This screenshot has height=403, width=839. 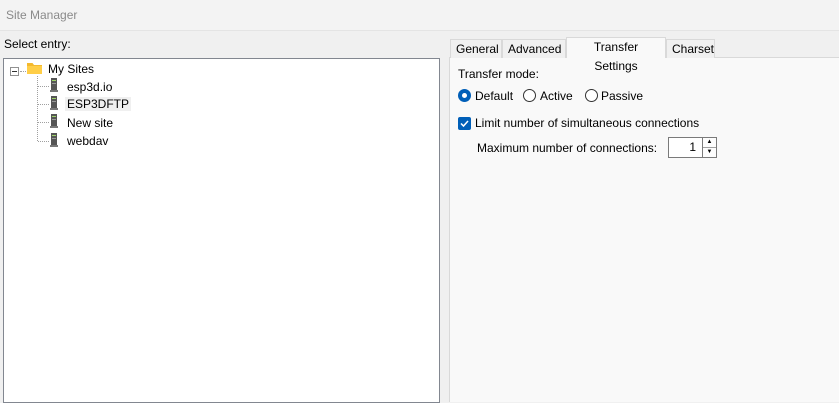 I want to click on limit-connections-checkbox, so click(x=464, y=123).